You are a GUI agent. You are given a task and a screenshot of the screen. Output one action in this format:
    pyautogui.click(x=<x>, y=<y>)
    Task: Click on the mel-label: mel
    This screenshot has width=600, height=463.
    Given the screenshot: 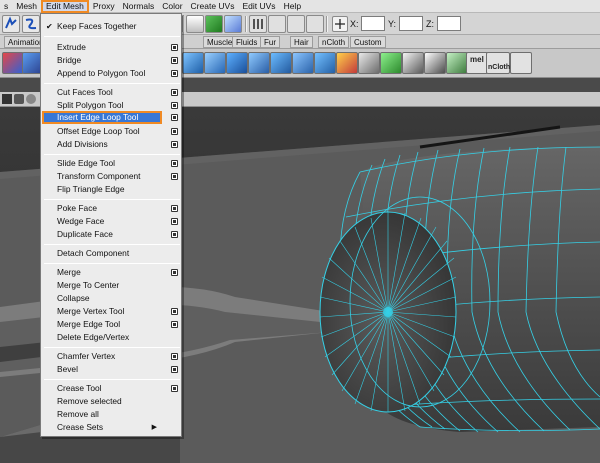 What is the action you would take?
    pyautogui.click(x=477, y=59)
    